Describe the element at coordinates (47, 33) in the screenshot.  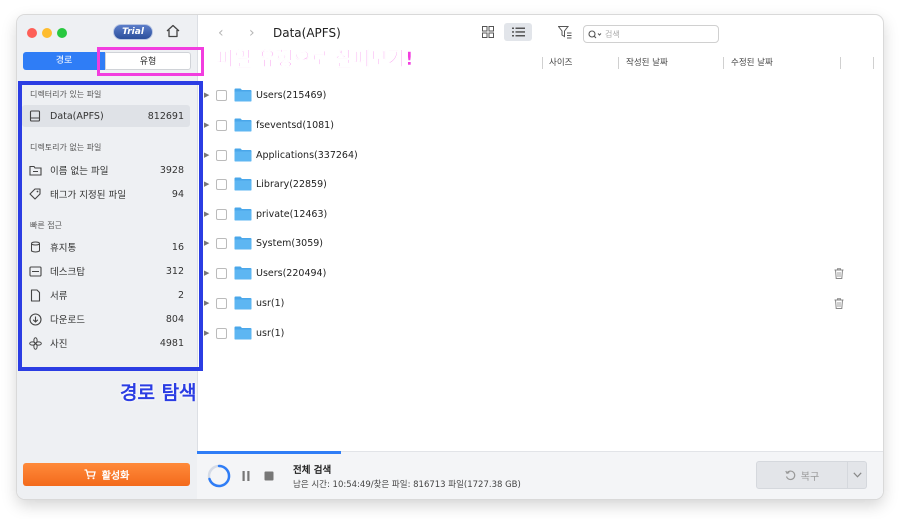
I see `minimize-window-button` at that location.